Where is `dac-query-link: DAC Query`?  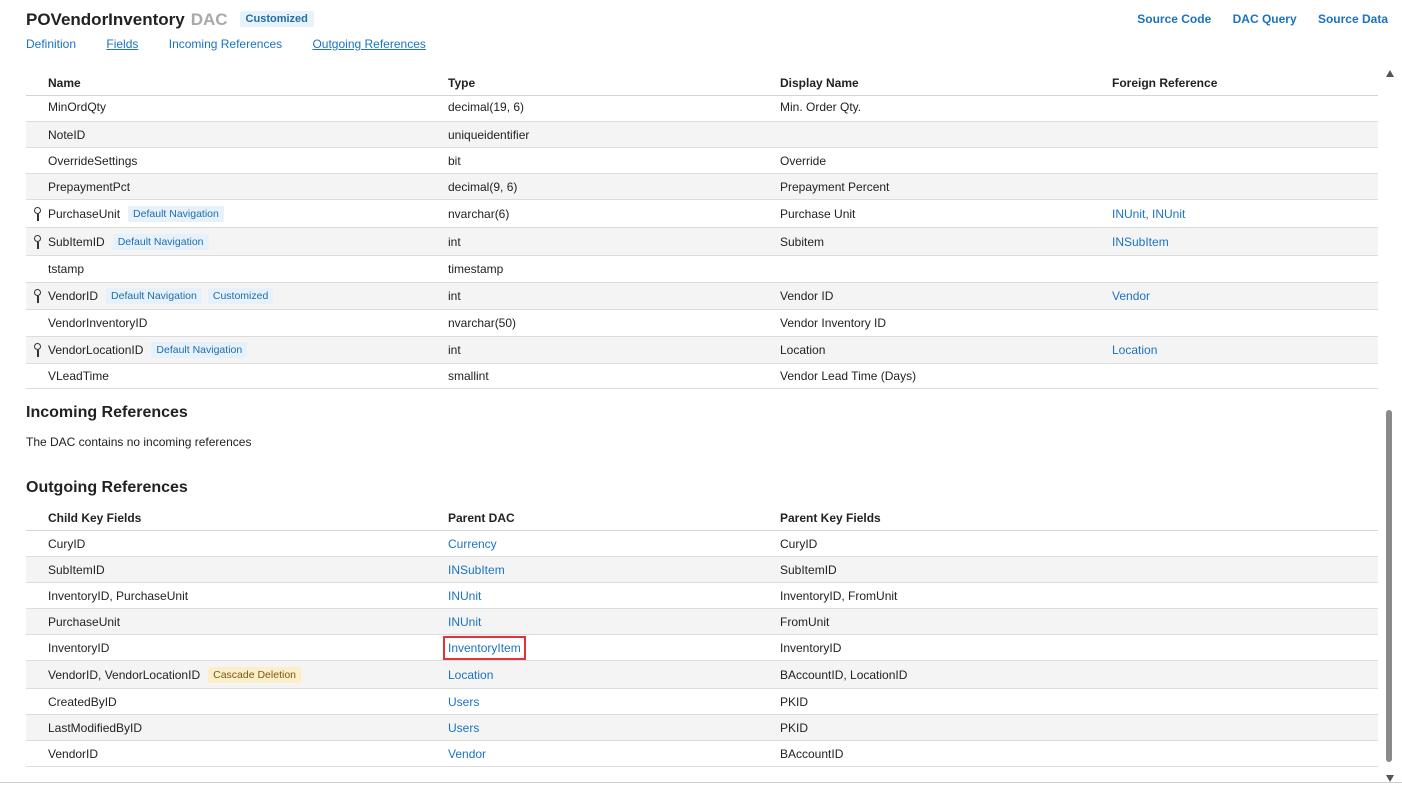 dac-query-link: DAC Query is located at coordinates (1265, 19).